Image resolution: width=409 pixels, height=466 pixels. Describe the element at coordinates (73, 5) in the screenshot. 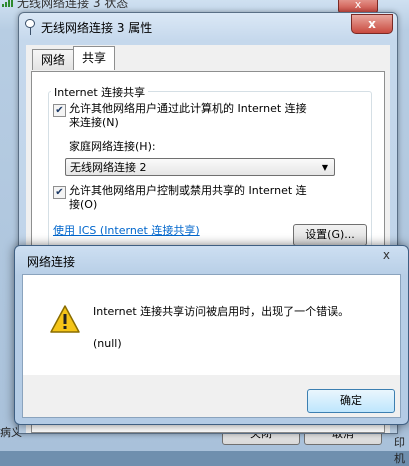

I see `background-window-title: 无线网络连接 3 状态` at that location.